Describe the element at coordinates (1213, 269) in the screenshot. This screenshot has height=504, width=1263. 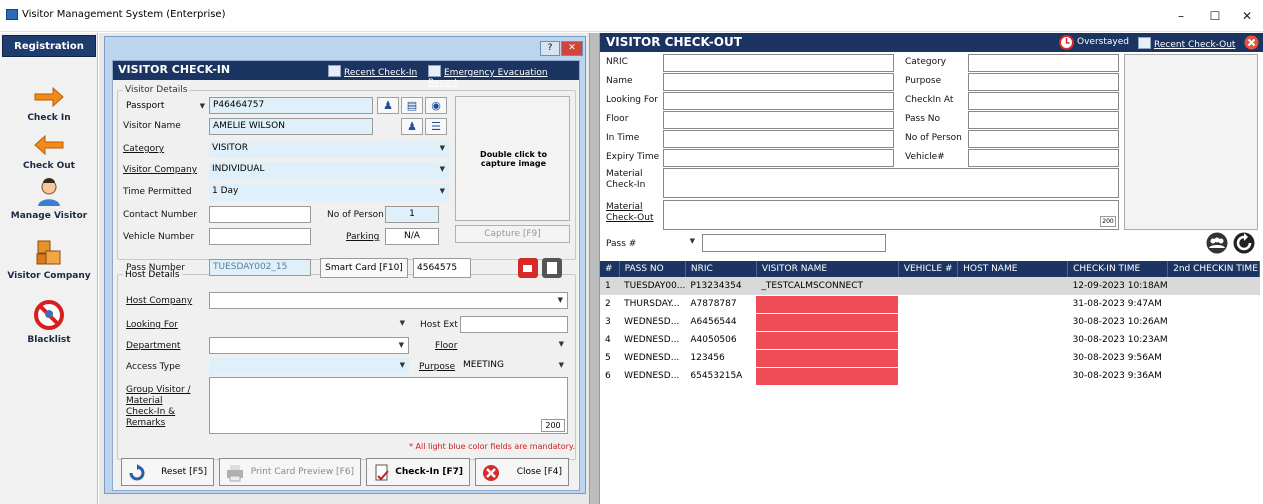
I see `col-2nd-checkin-time: 2nd CHECKIN TIME` at that location.